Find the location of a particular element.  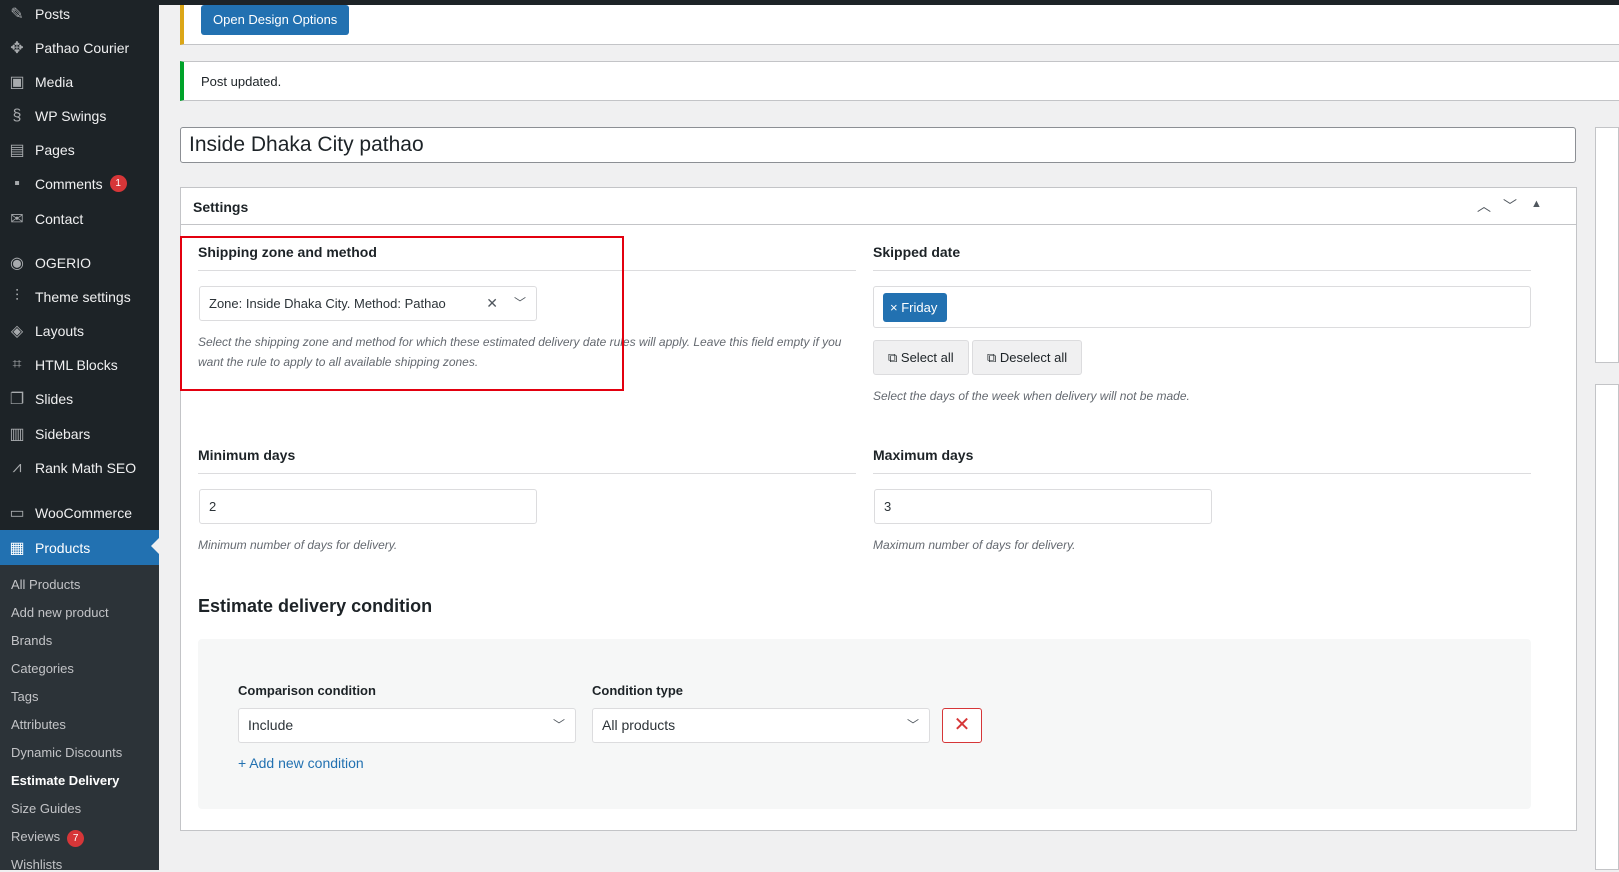

select-all-icon: ⧉ is located at coordinates (894, 357).